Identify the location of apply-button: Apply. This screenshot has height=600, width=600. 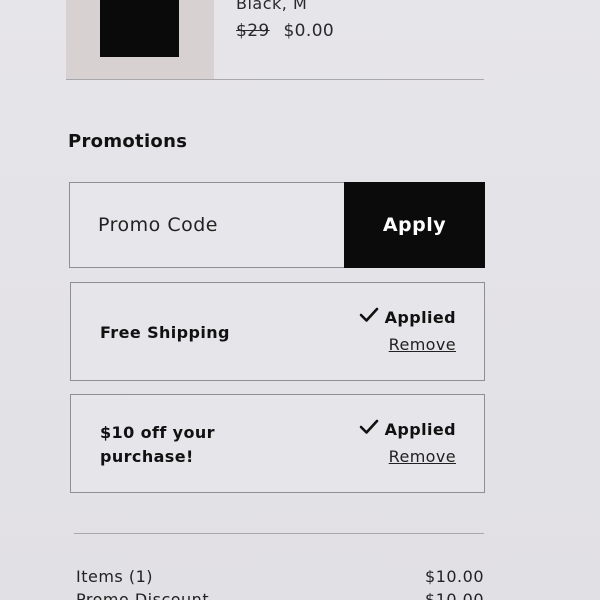
(414, 225).